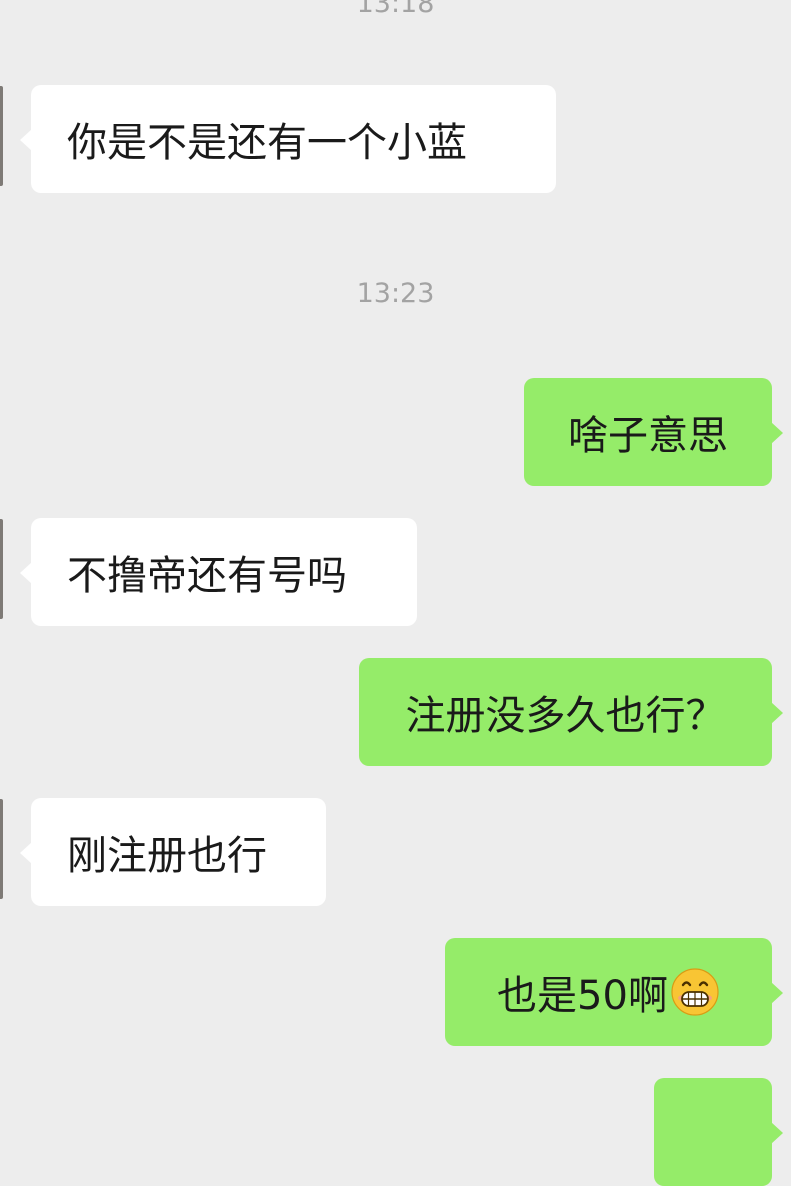  What do you see at coordinates (565, 716) in the screenshot?
I see `message-text: 注册没多久也行？` at bounding box center [565, 716].